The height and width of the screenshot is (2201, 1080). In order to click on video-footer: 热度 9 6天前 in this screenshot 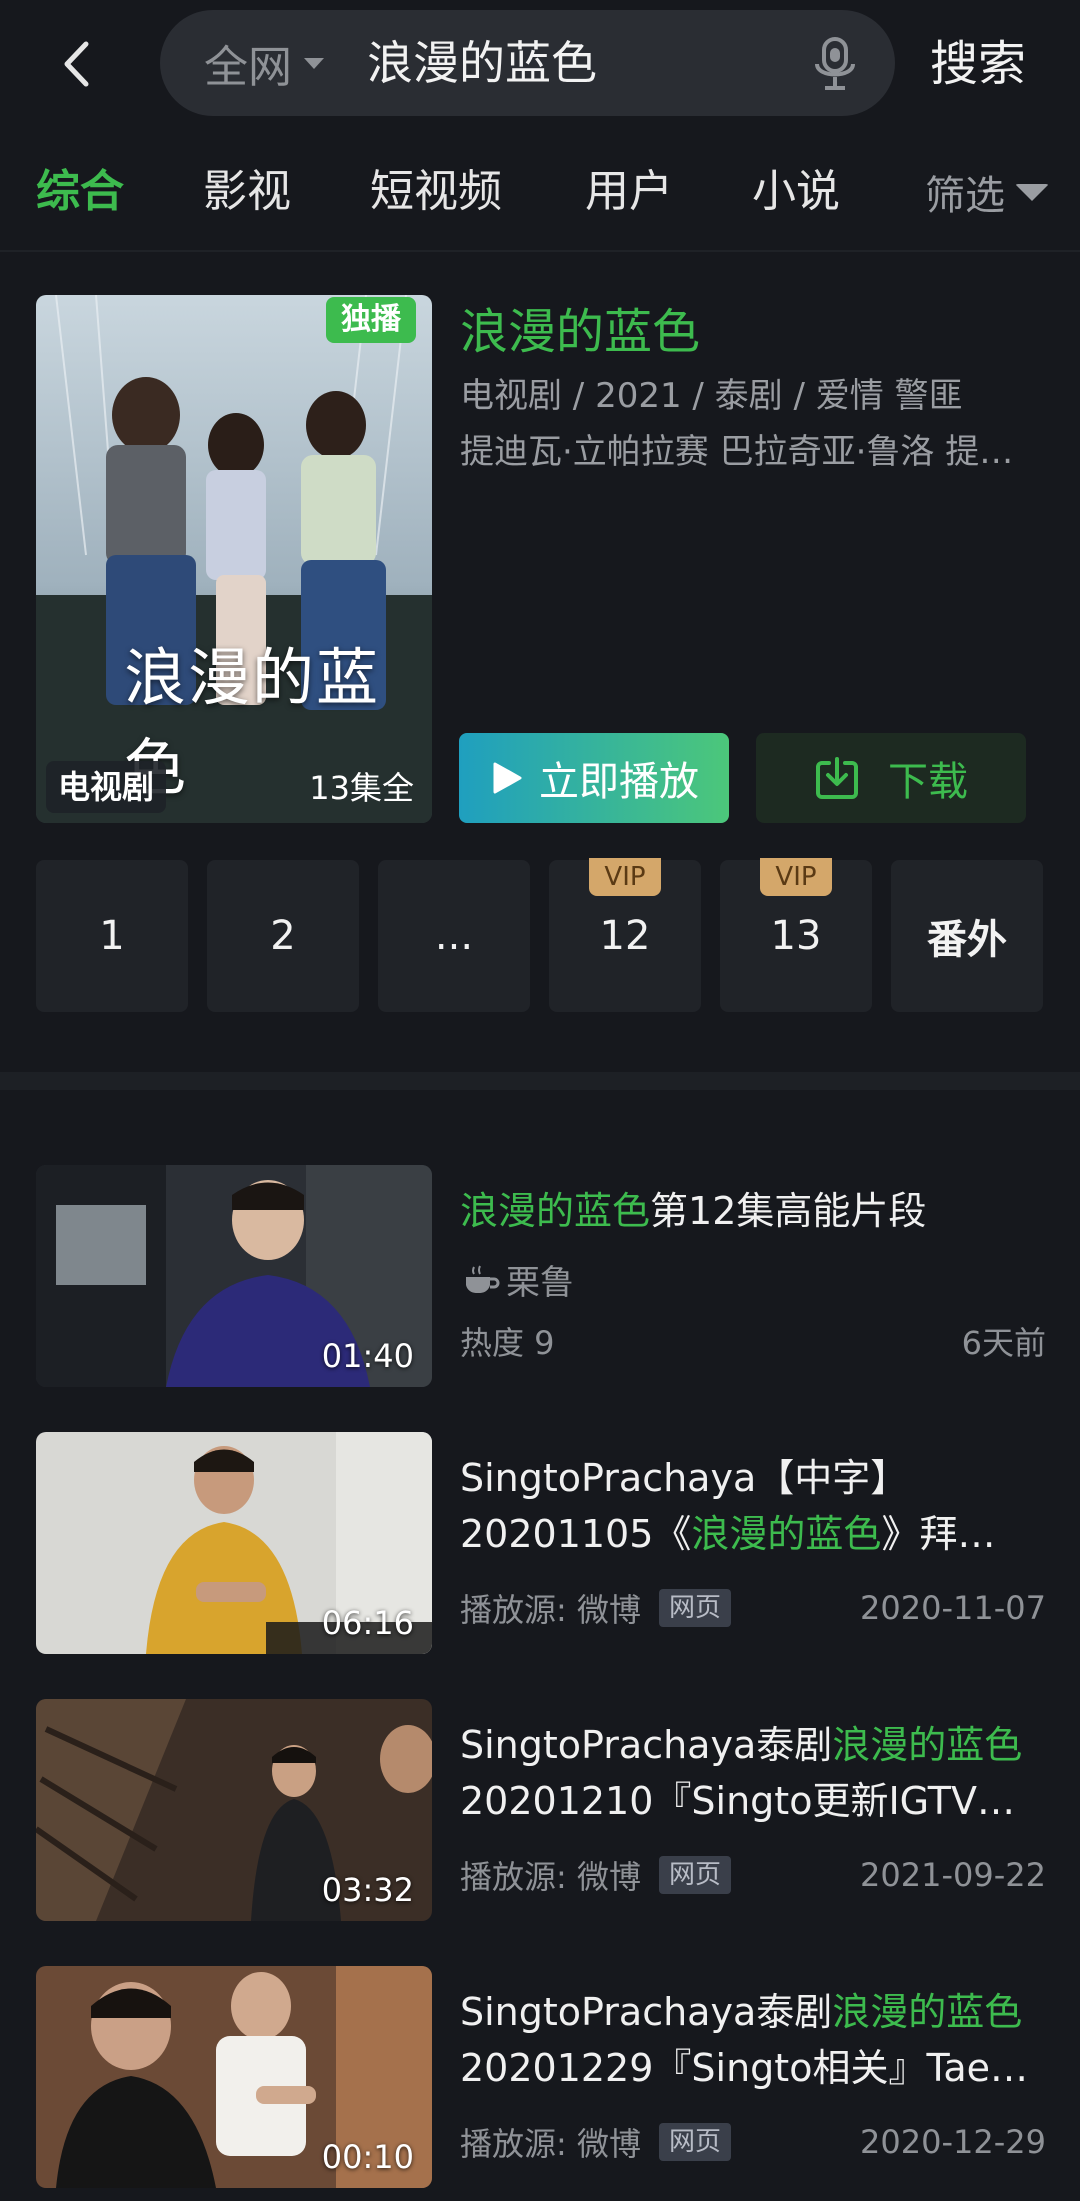, I will do `click(753, 1341)`.